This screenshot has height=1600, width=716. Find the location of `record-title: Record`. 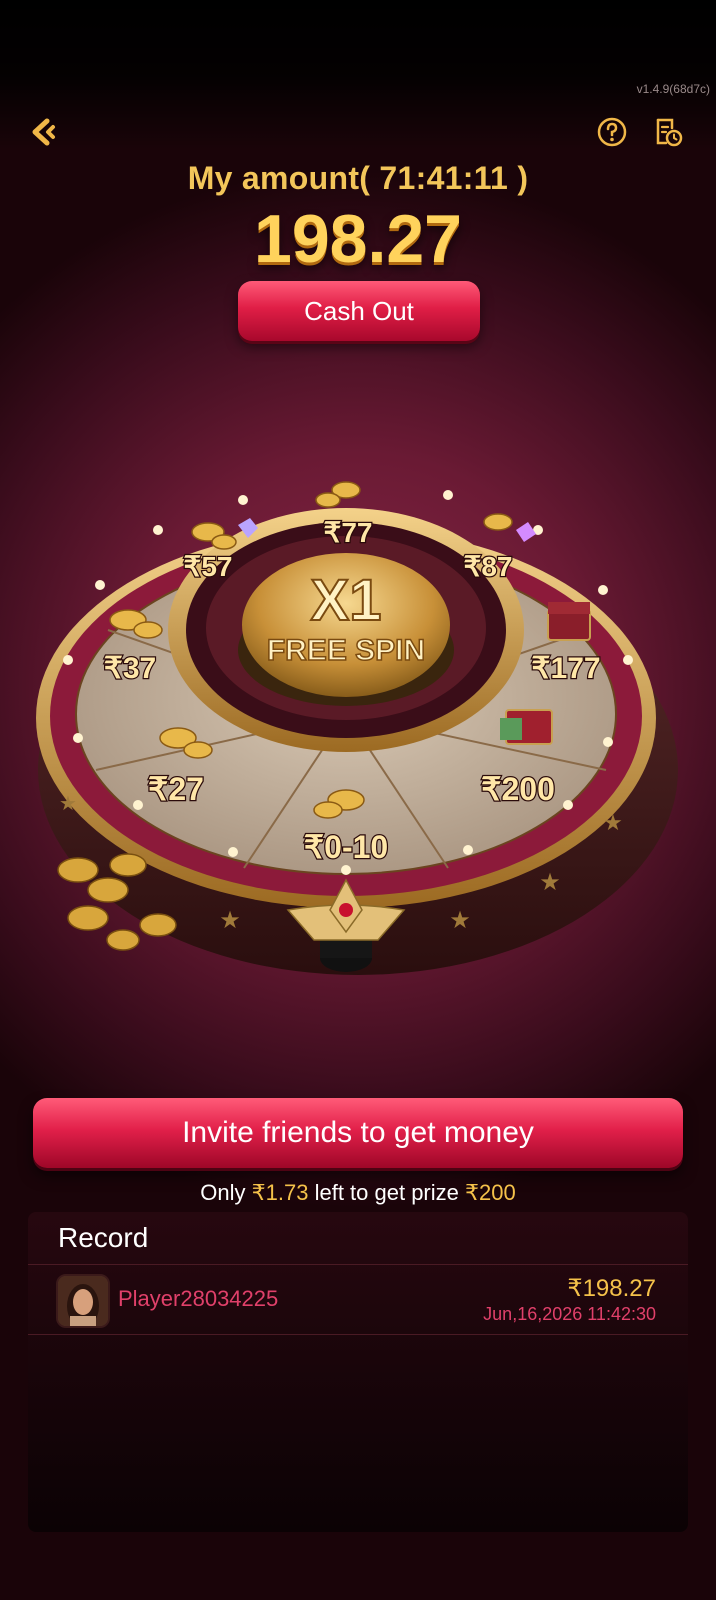

record-title: Record is located at coordinates (103, 1237).